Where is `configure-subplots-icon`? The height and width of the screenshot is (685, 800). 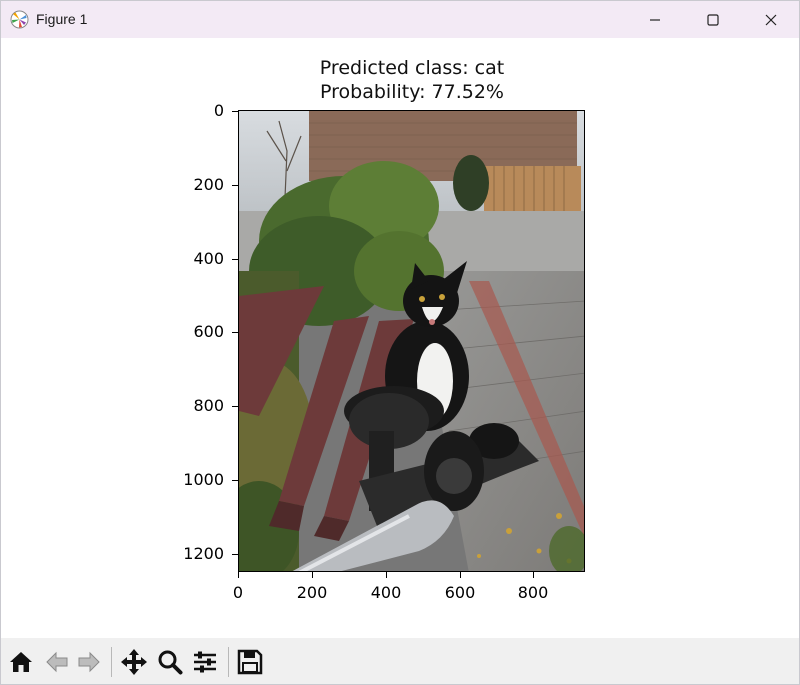 configure-subplots-icon is located at coordinates (205, 662).